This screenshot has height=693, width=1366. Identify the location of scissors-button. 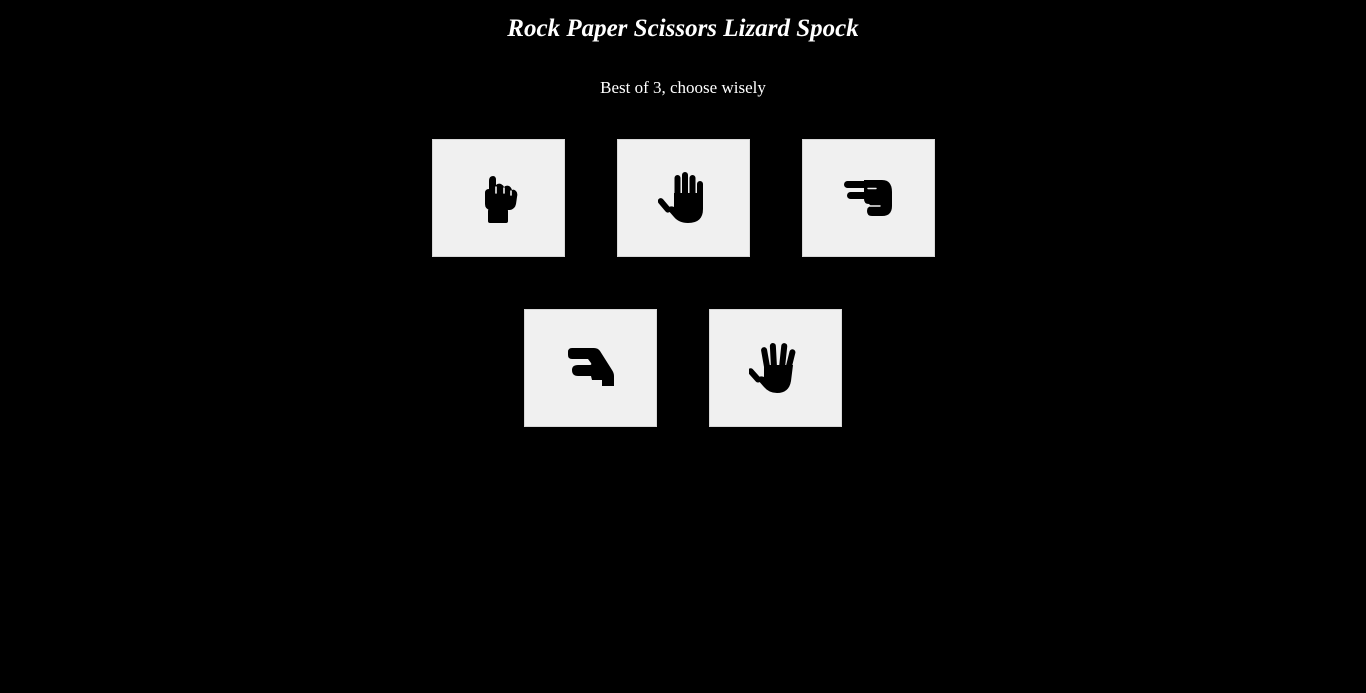
(868, 198).